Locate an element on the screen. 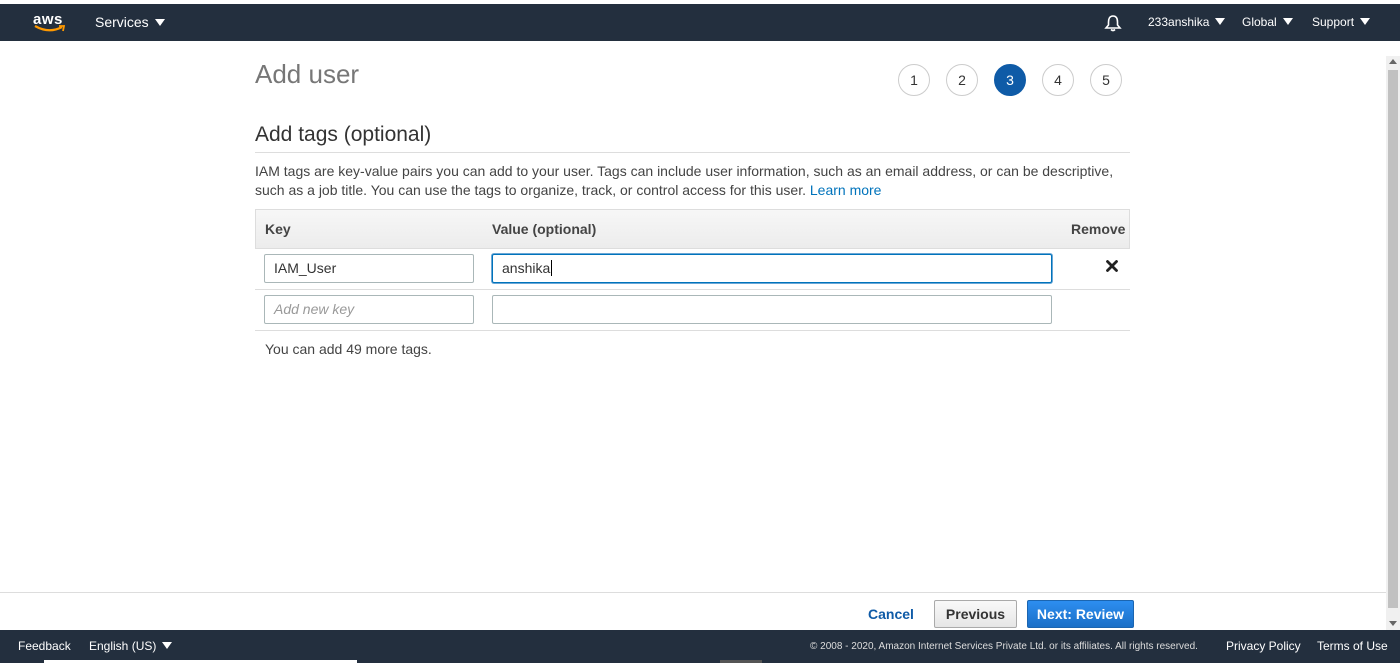  support-menu: Support is located at coordinates (1341, 22).